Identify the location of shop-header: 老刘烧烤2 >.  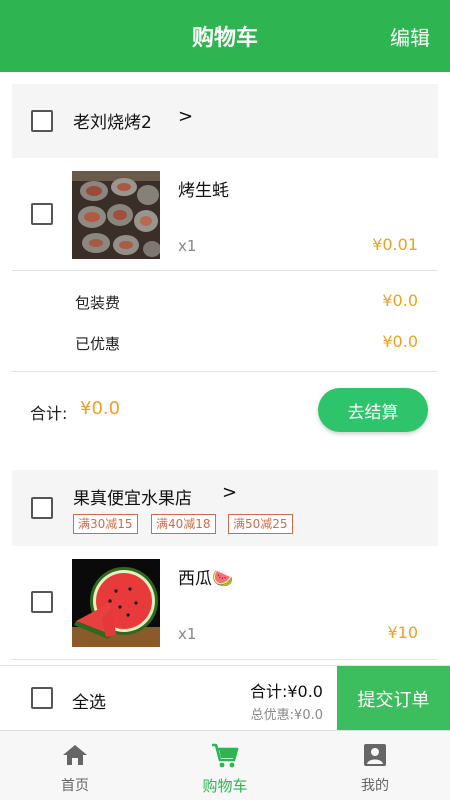
(225, 121).